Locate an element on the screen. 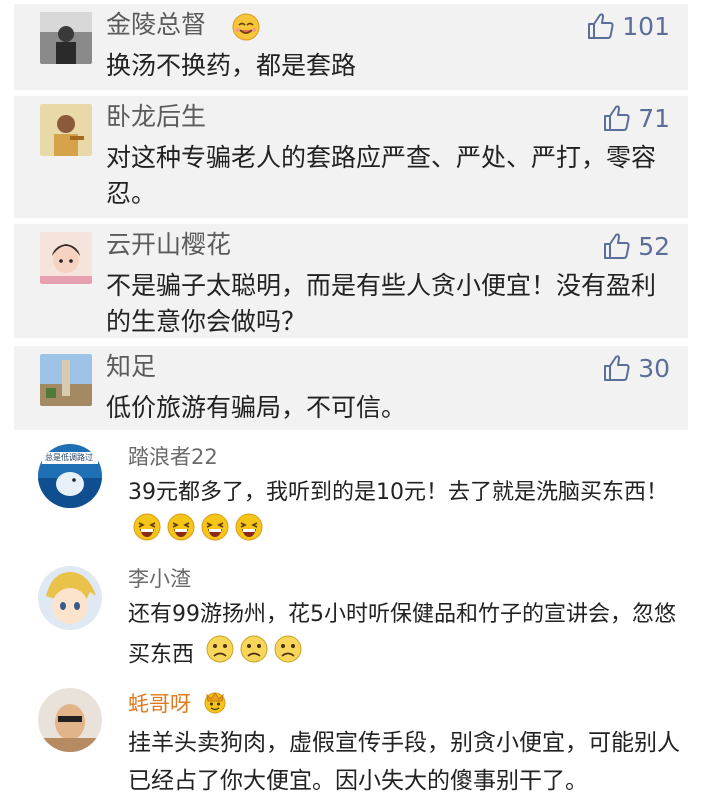 This screenshot has height=808, width=704. comment-text: 还有99游扬州，花5小时听保健品和竹子的宣讲会，忽悠买东西 is located at coordinates (408, 636).